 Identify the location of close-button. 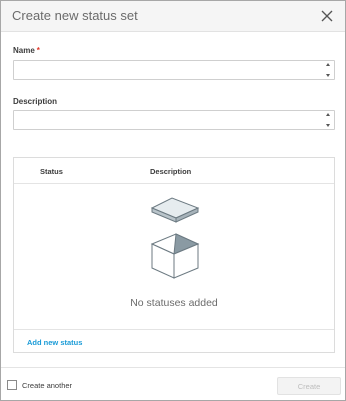
(327, 16).